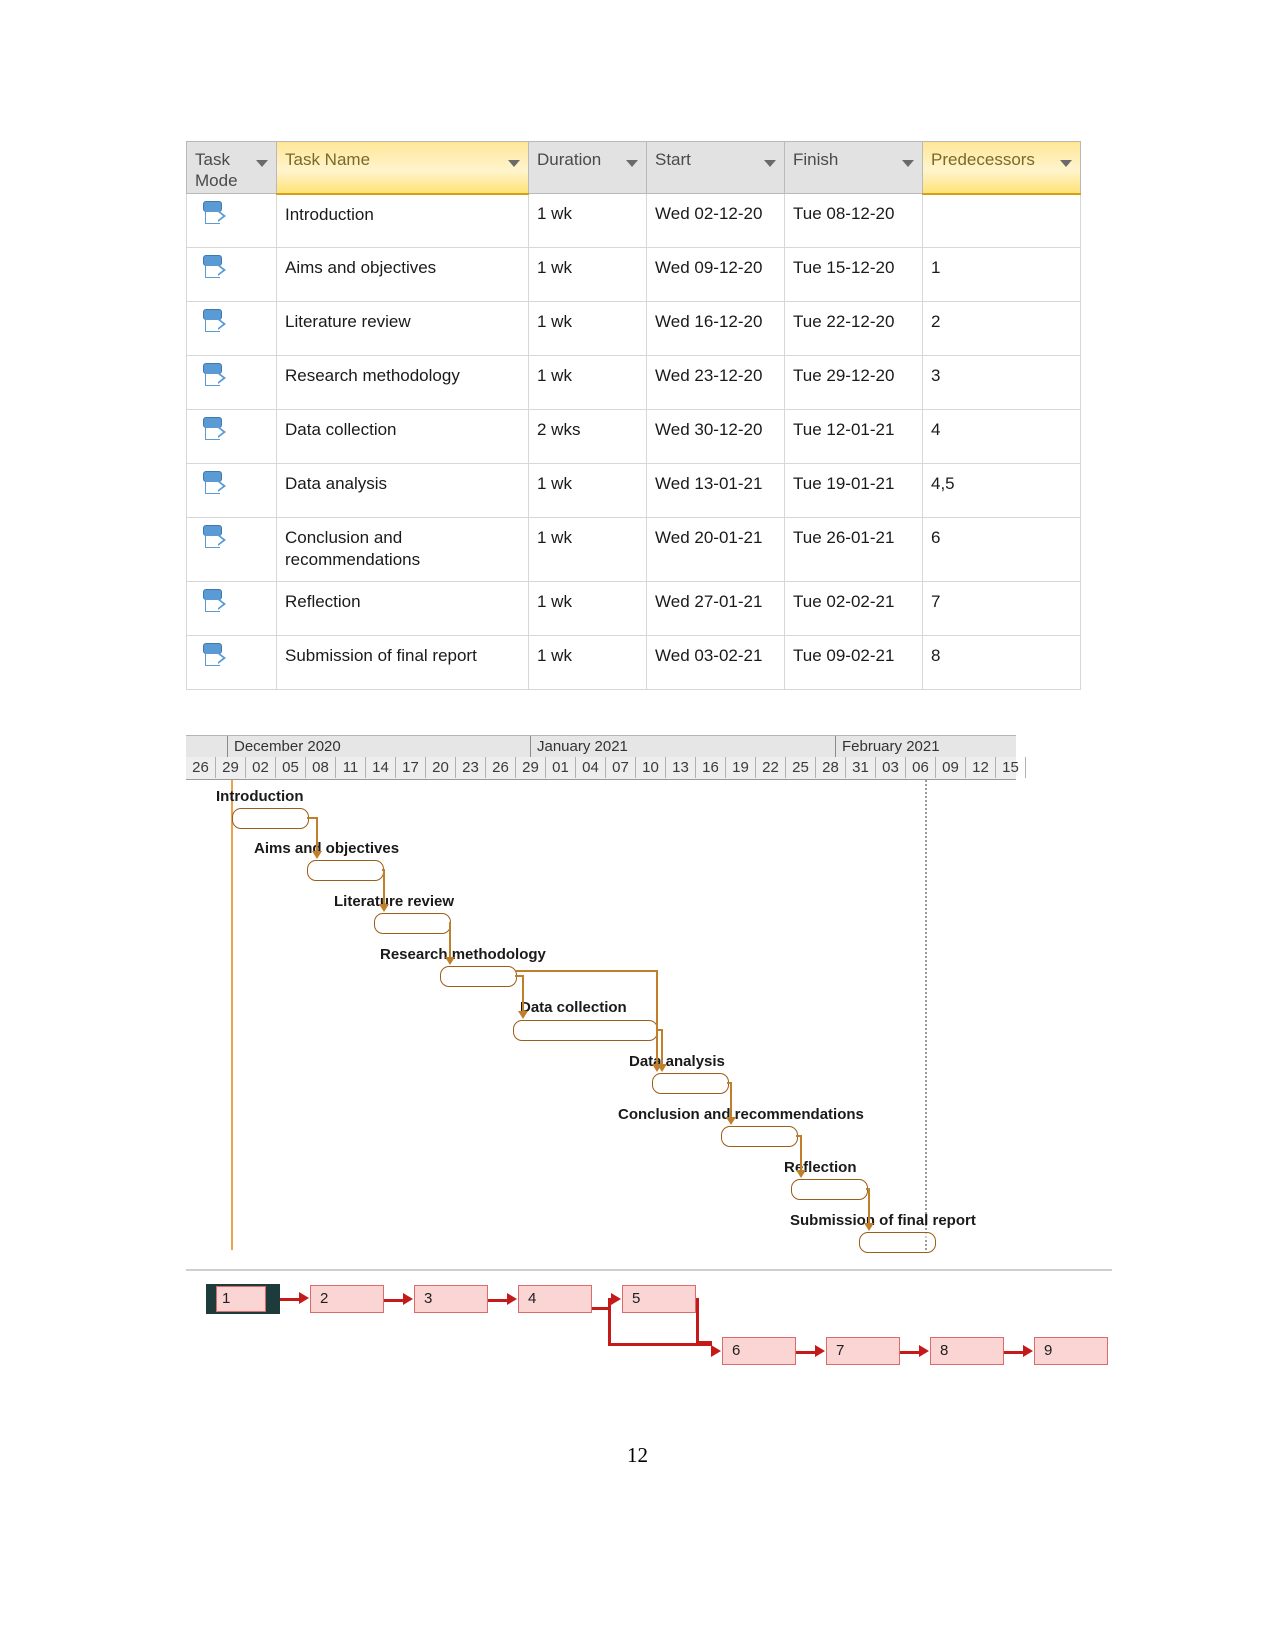 Image resolution: width=1275 pixels, height=1650 pixels. Describe the element at coordinates (853, 436) in the screenshot. I see `finish-cell: Tue 12-01-21` at that location.